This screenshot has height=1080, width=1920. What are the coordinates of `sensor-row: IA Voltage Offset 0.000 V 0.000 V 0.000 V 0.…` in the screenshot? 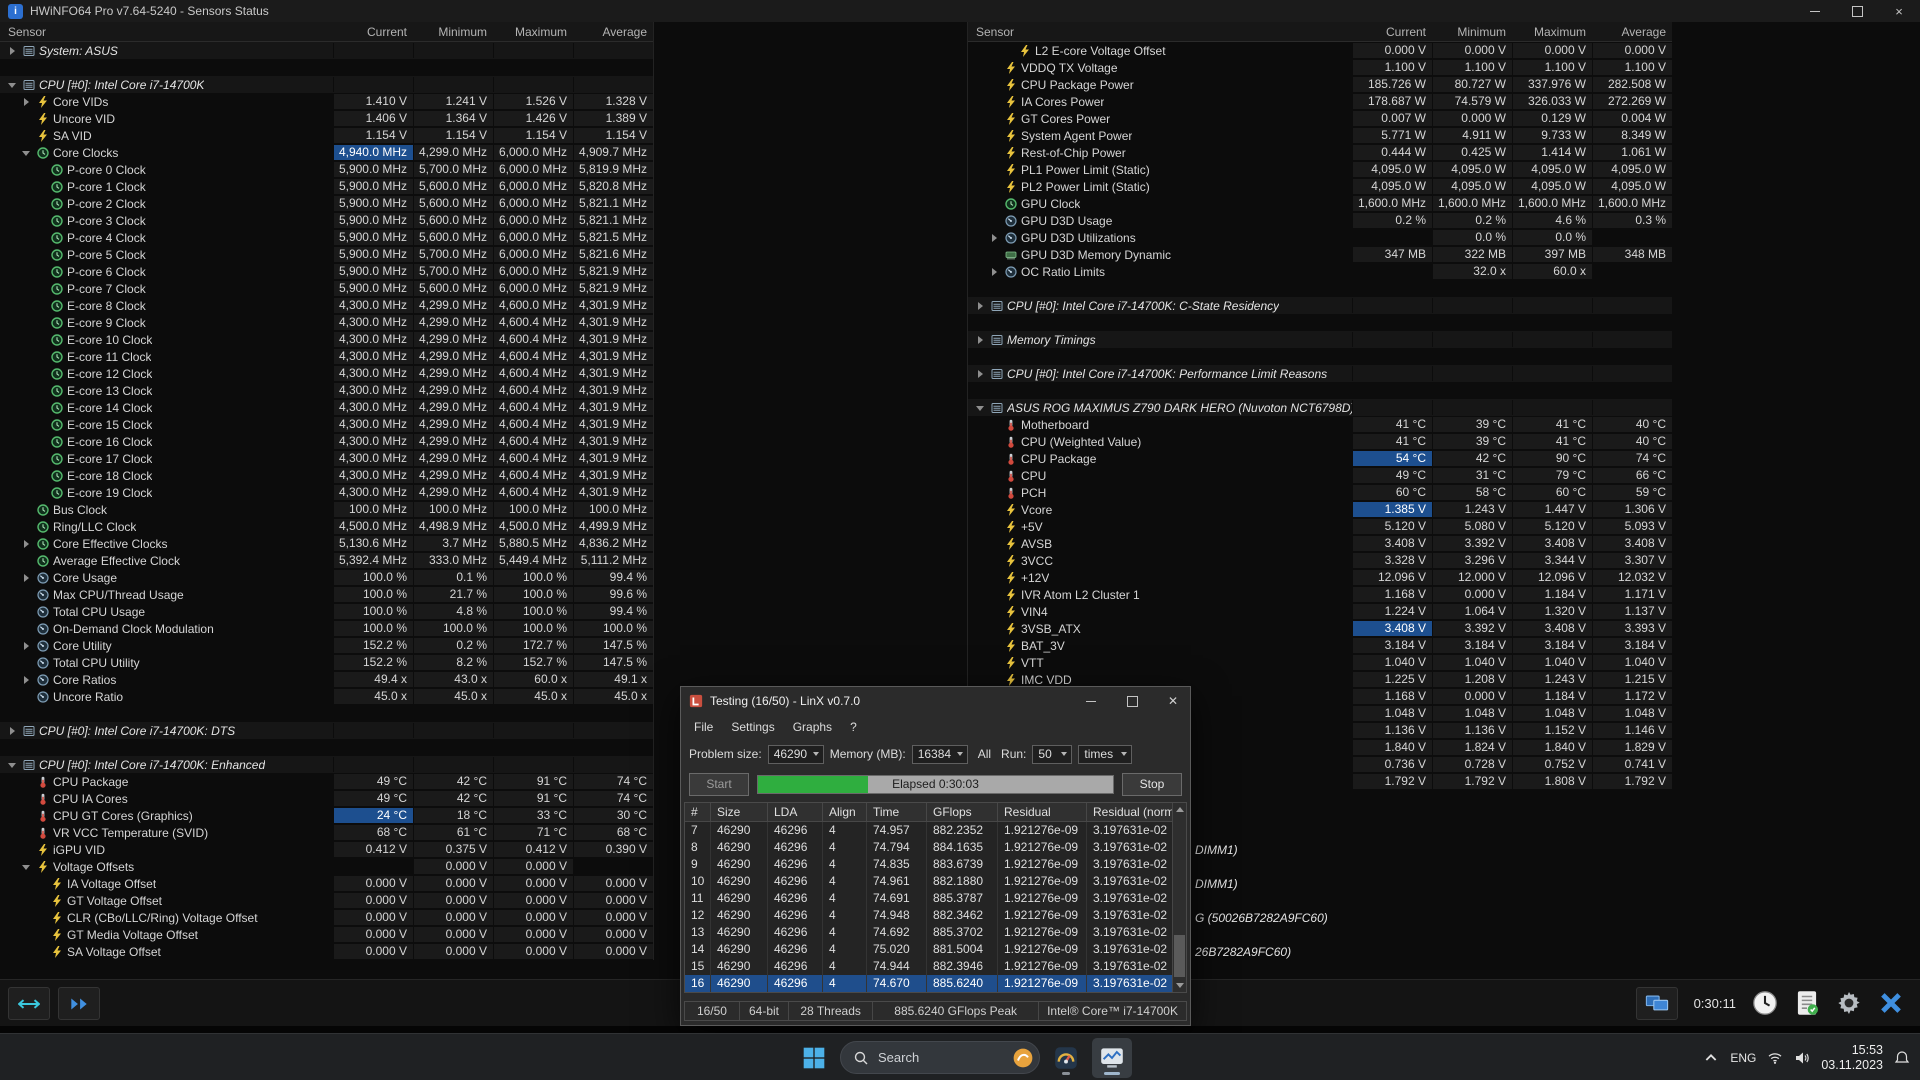 It's located at (326, 883).